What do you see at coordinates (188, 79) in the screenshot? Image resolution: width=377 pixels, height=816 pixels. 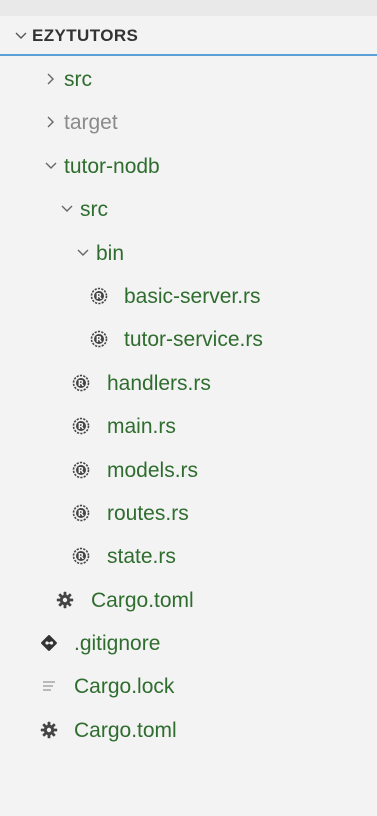 I see `tree-item-src: src` at bounding box center [188, 79].